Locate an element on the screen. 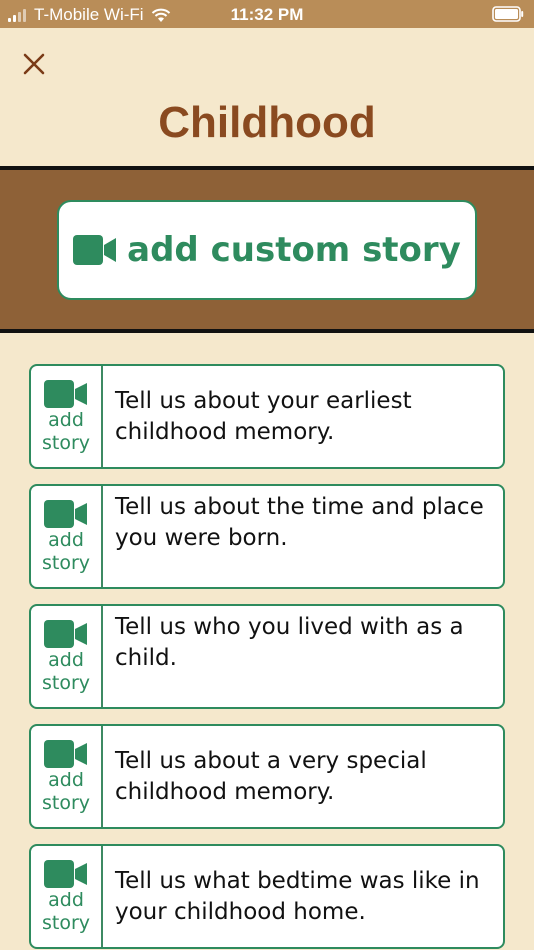 The height and width of the screenshot is (950, 534). close-button is located at coordinates (34, 64).